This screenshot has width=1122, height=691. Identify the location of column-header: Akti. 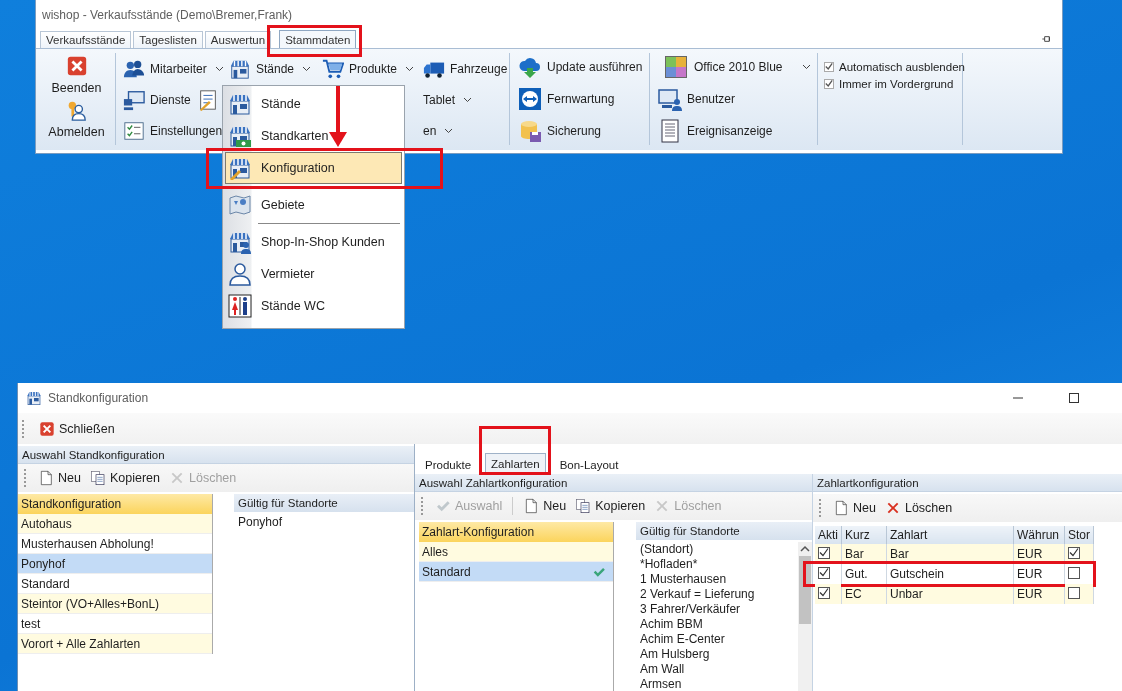
(828, 535).